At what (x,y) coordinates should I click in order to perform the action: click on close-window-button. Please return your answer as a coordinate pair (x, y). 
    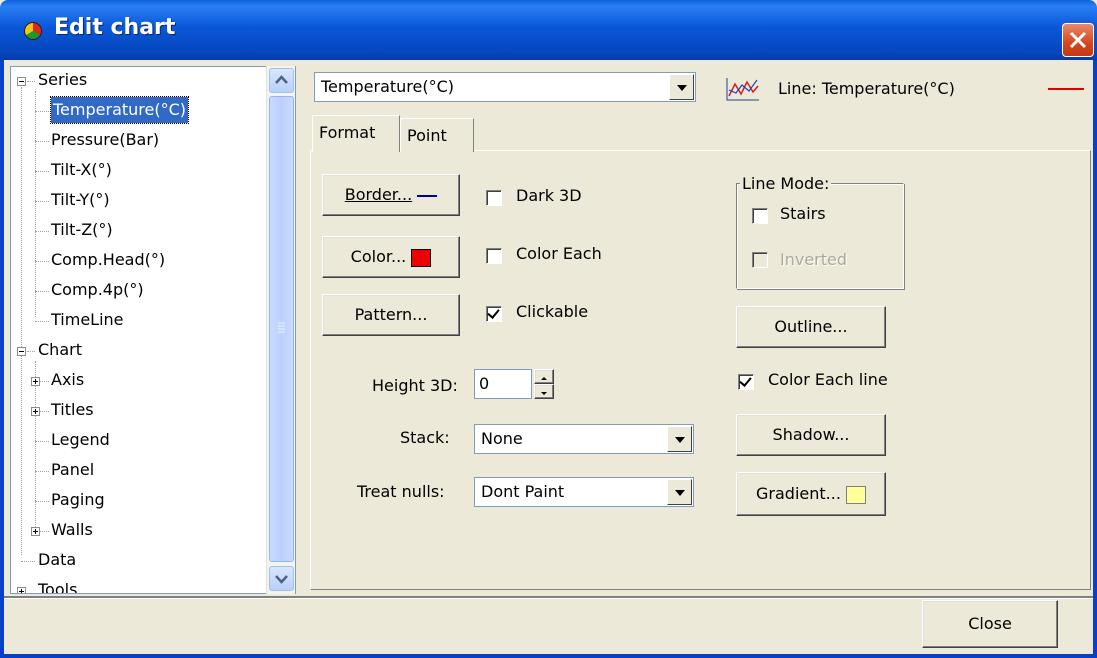
    Looking at the image, I should click on (1078, 40).